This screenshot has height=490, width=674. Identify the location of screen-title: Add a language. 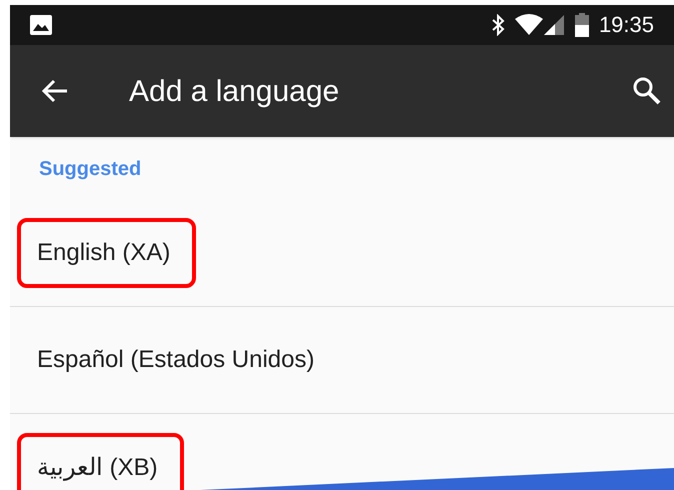
(234, 92).